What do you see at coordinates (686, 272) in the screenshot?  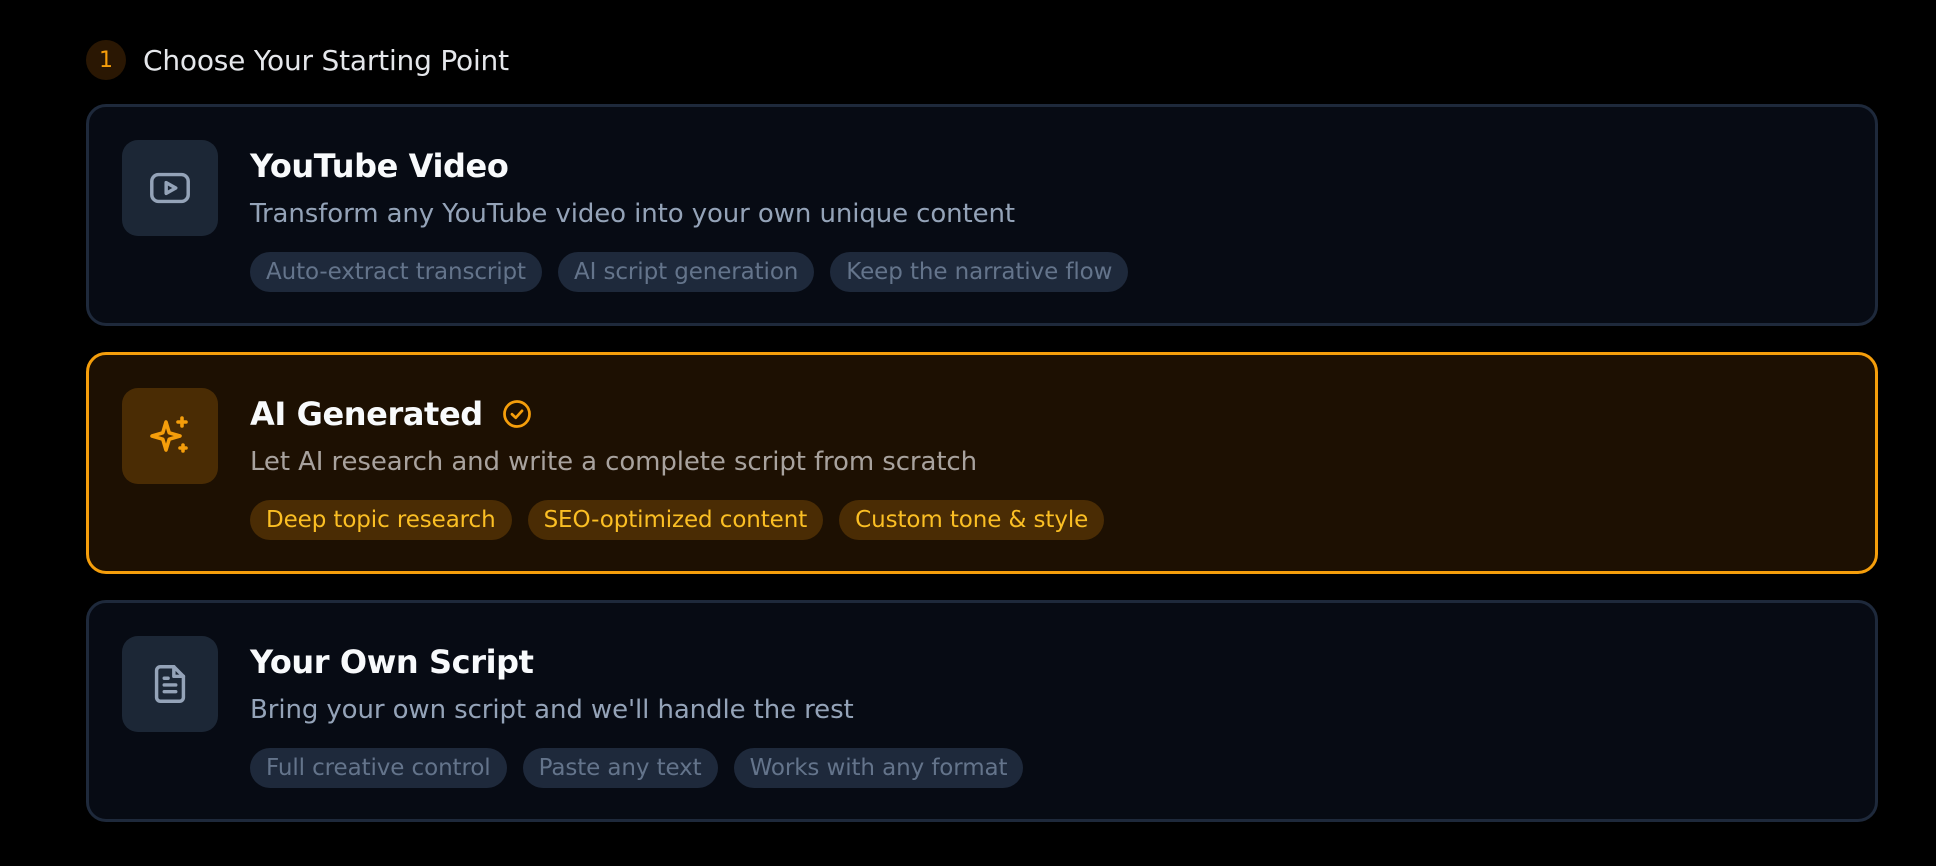 I see `feature-tag: AI script generation` at bounding box center [686, 272].